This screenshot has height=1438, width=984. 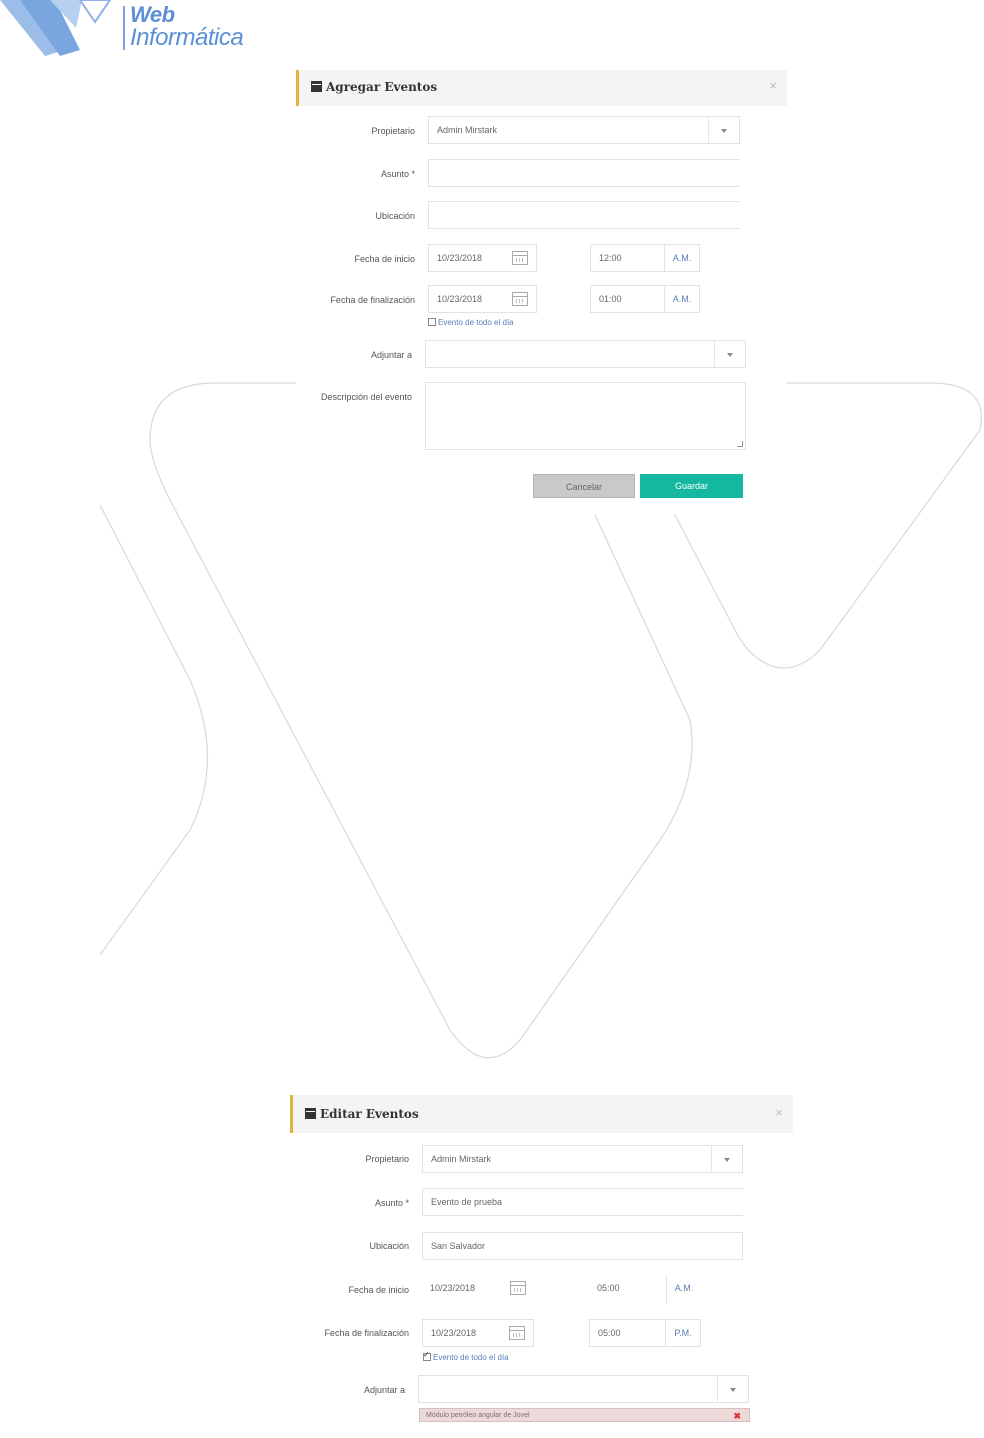 I want to click on resize-handle-icon, so click(x=740, y=444).